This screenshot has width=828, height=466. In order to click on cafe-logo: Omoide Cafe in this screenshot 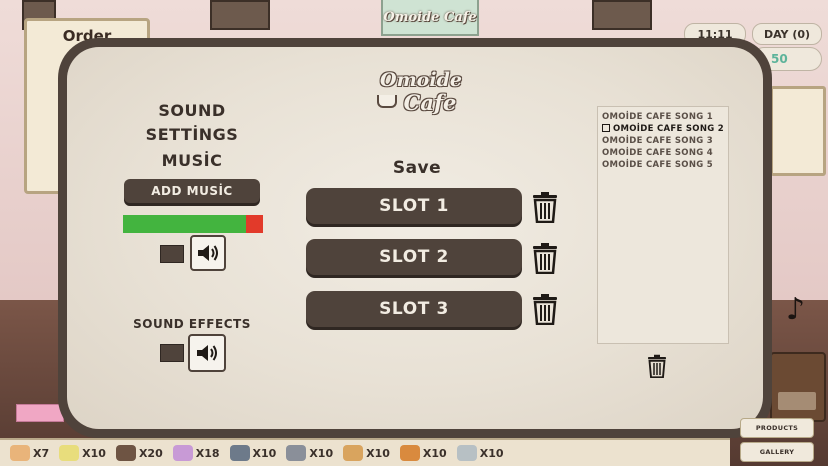, I will do `click(421, 94)`.